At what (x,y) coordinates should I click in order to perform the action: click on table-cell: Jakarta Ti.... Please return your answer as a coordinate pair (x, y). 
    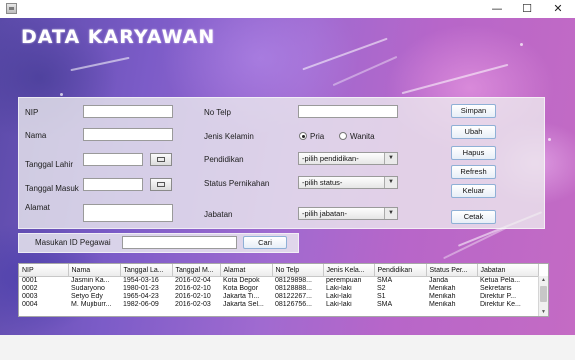
    Looking at the image, I should click on (241, 296).